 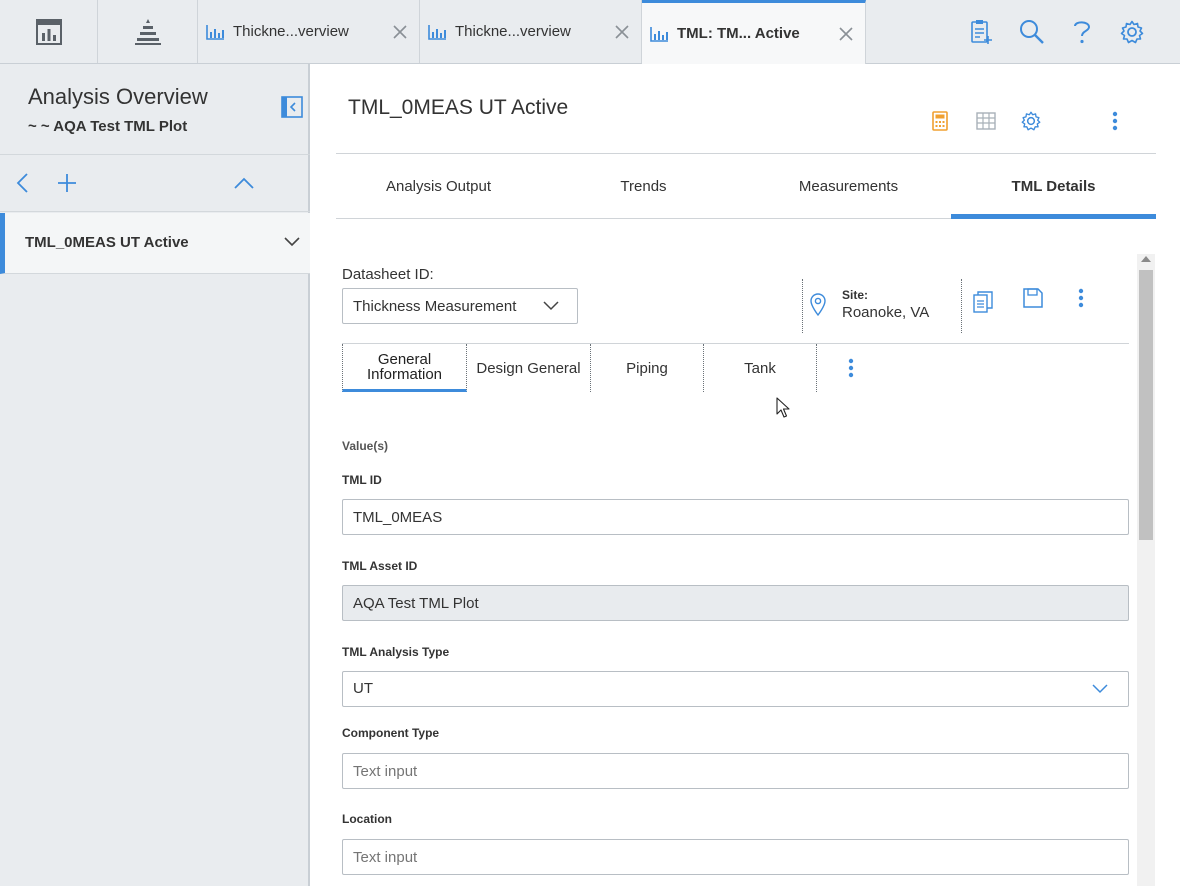 What do you see at coordinates (22, 183) in the screenshot?
I see `back-icon` at bounding box center [22, 183].